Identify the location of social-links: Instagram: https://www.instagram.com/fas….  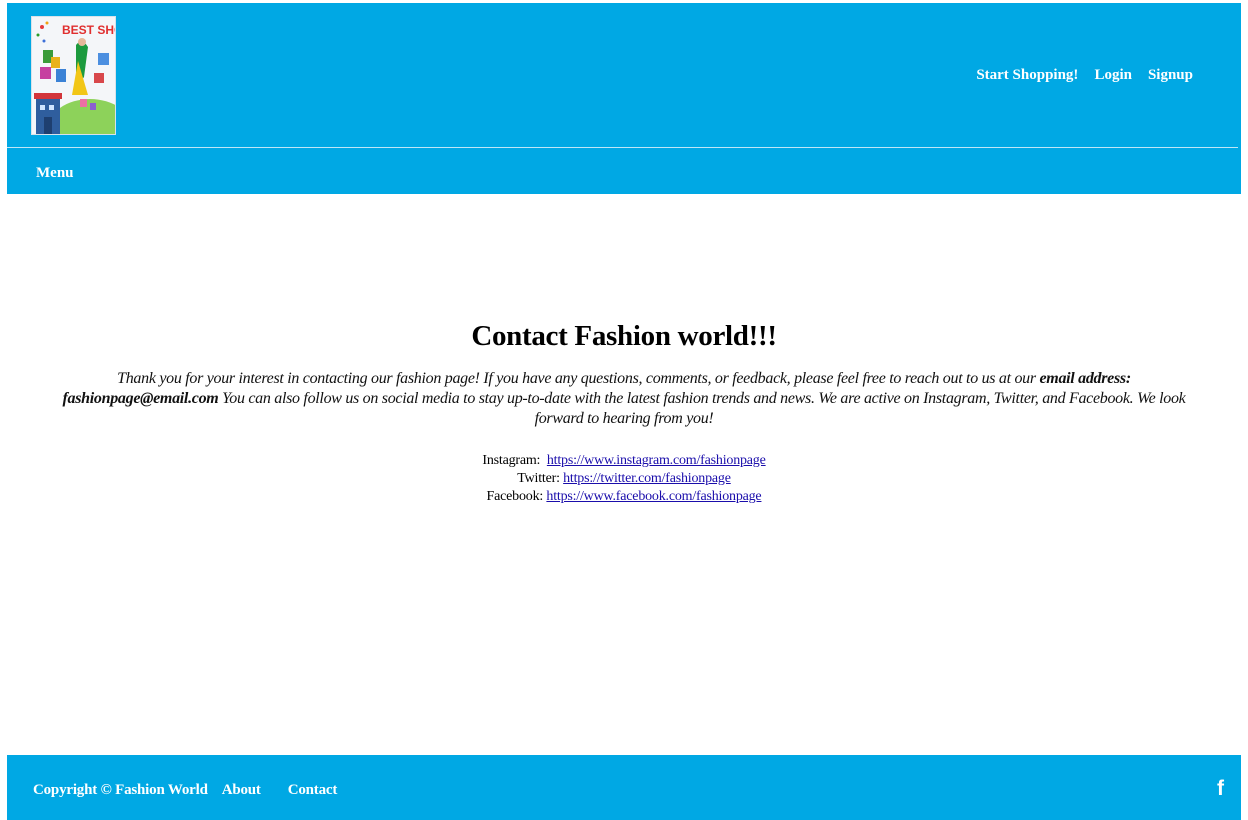
(624, 479).